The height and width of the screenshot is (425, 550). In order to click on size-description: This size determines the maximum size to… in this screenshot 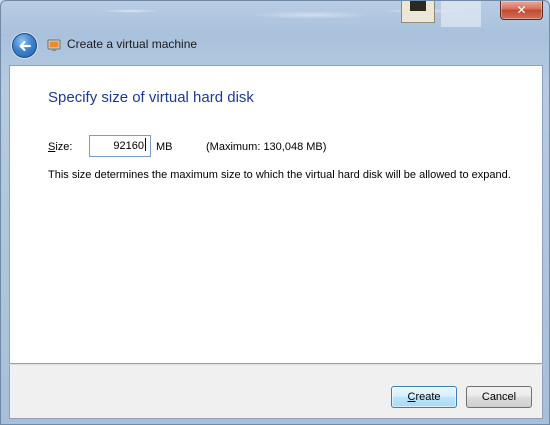, I will do `click(279, 175)`.